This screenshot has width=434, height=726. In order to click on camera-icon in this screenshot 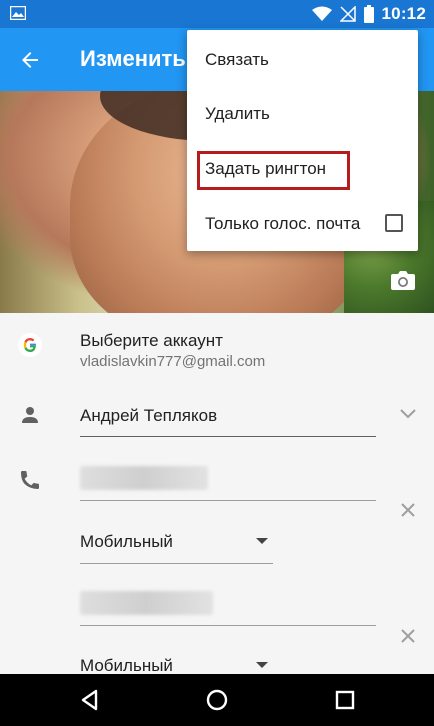, I will do `click(403, 280)`.